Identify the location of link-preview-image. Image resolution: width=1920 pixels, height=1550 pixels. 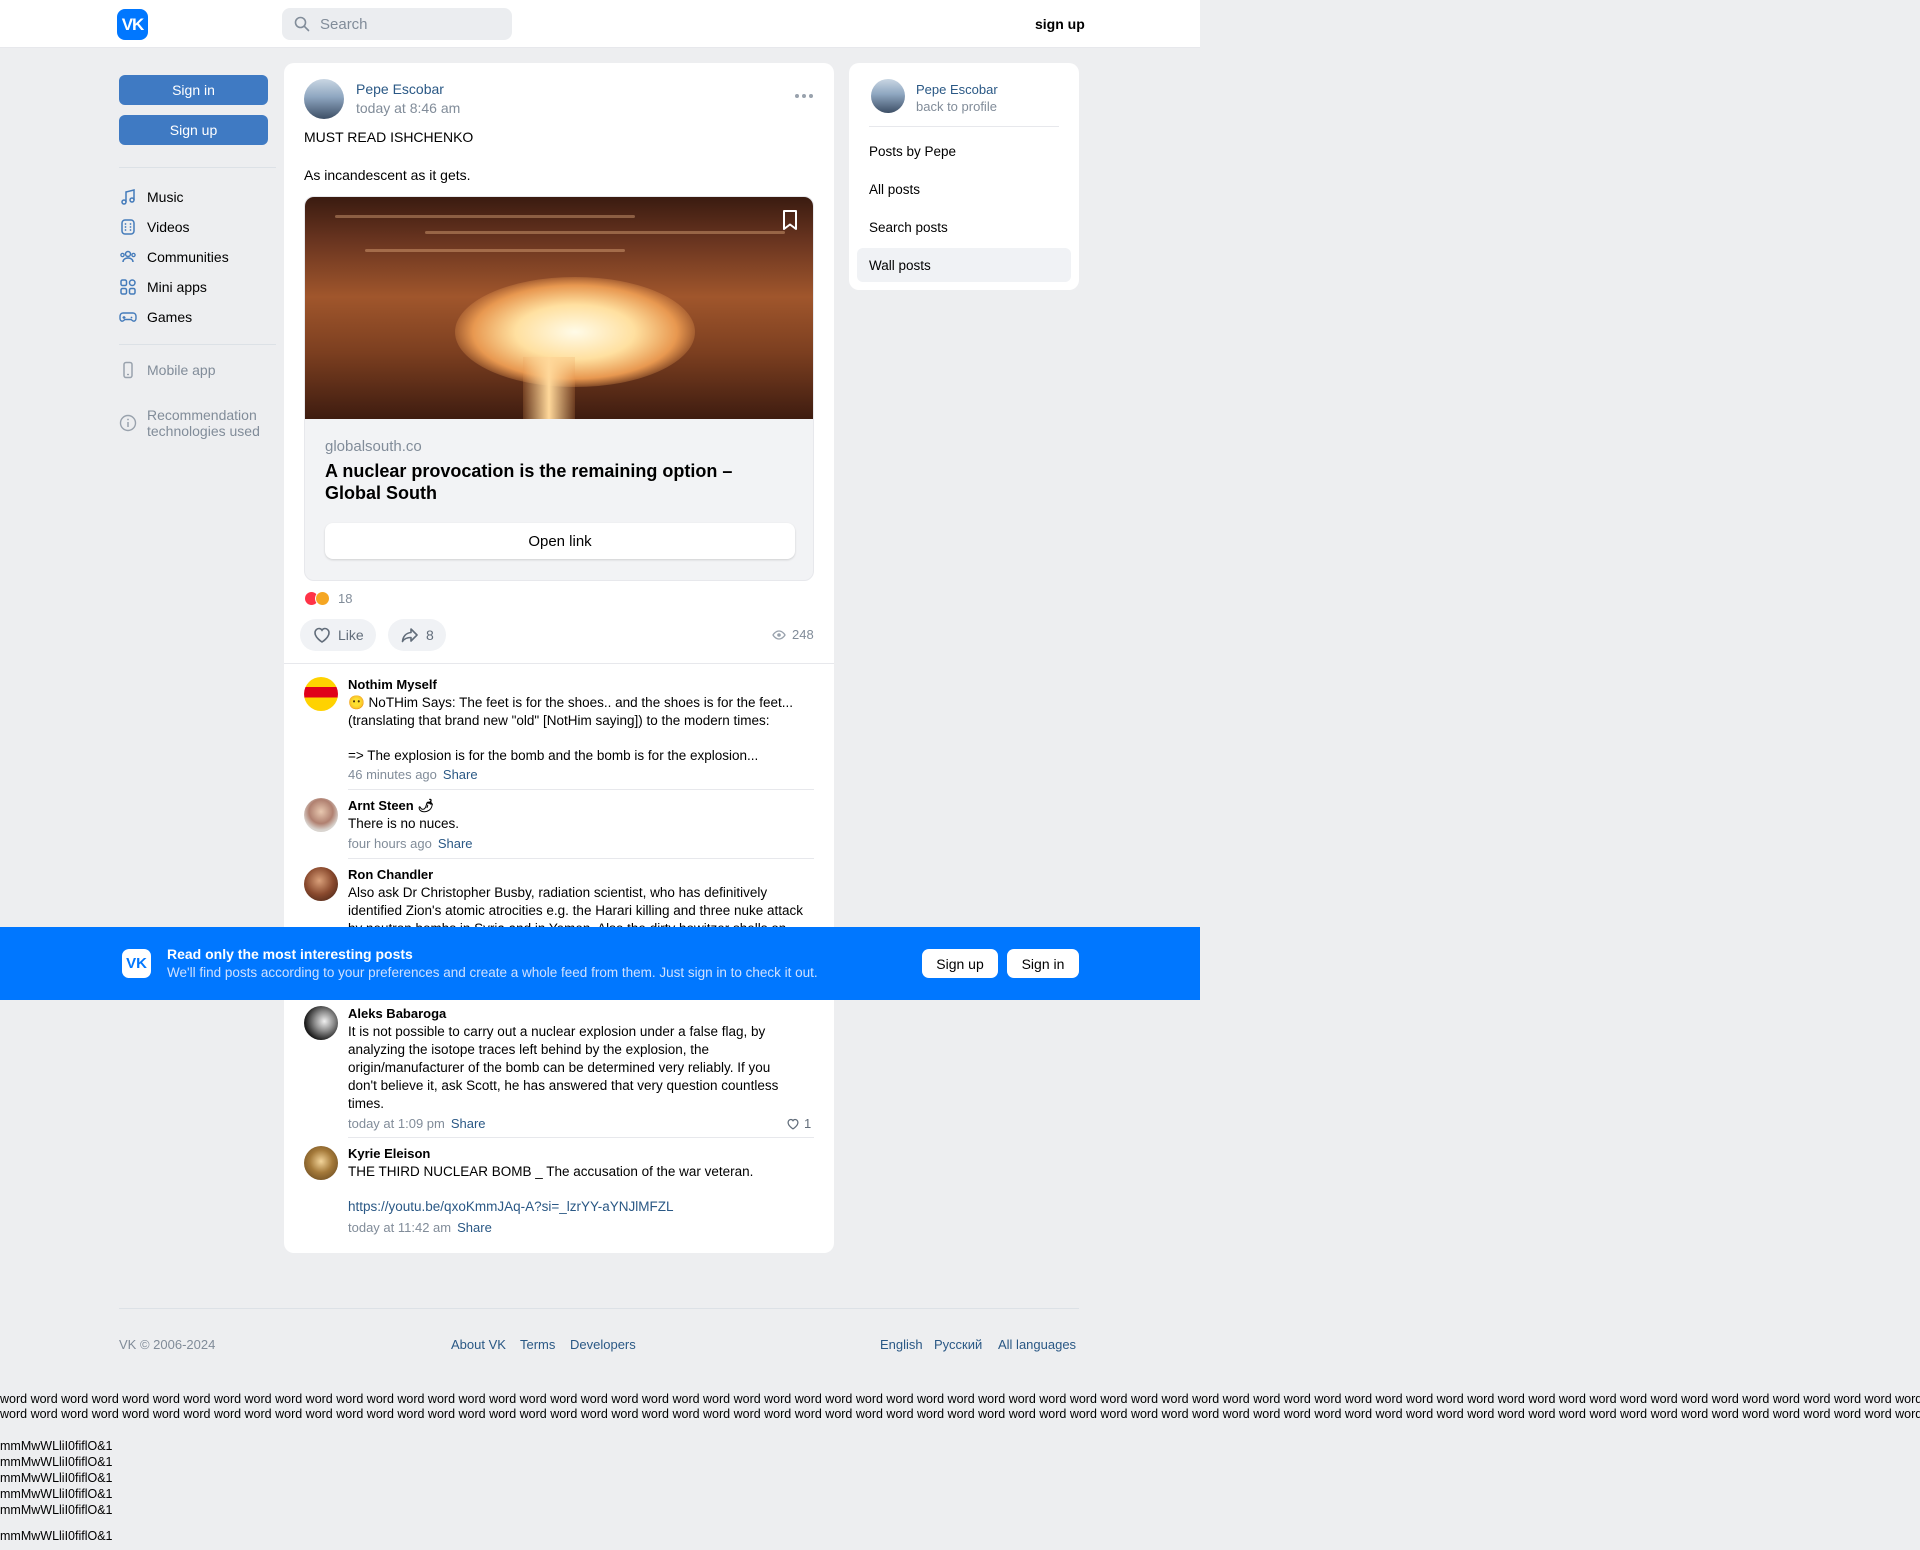
(559, 308).